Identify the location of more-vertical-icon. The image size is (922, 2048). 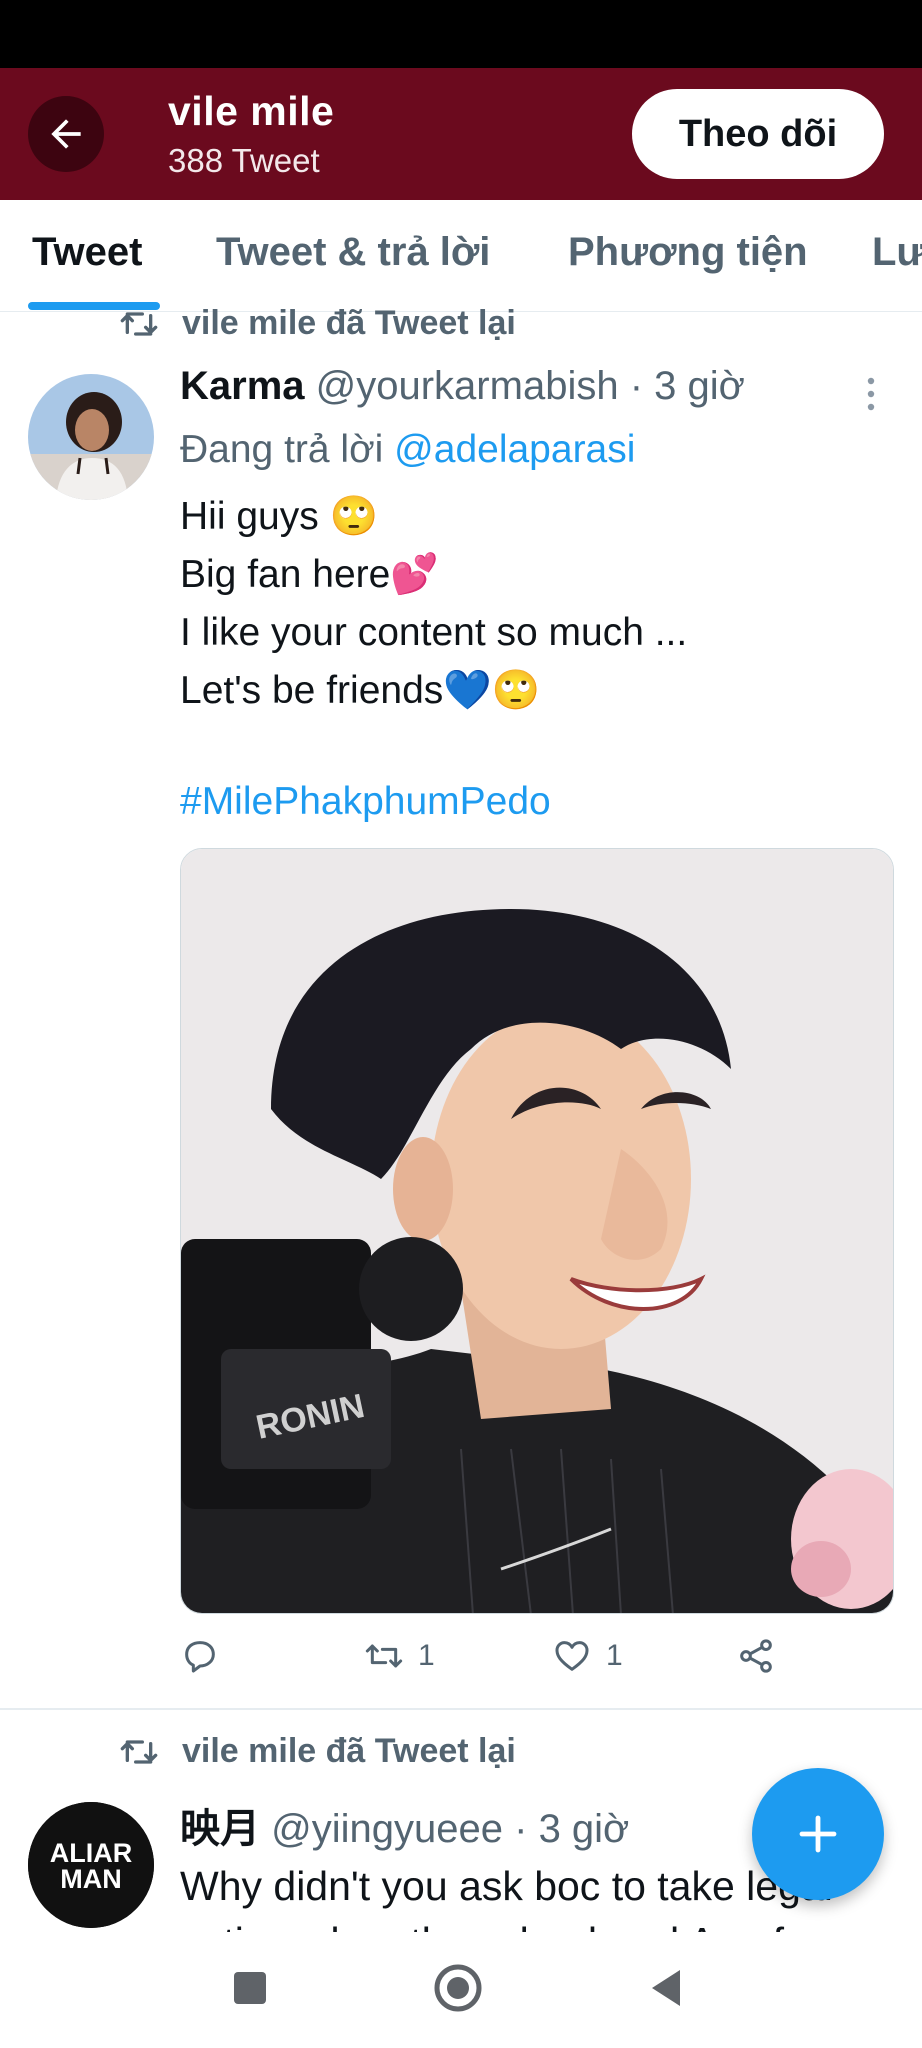
(871, 394).